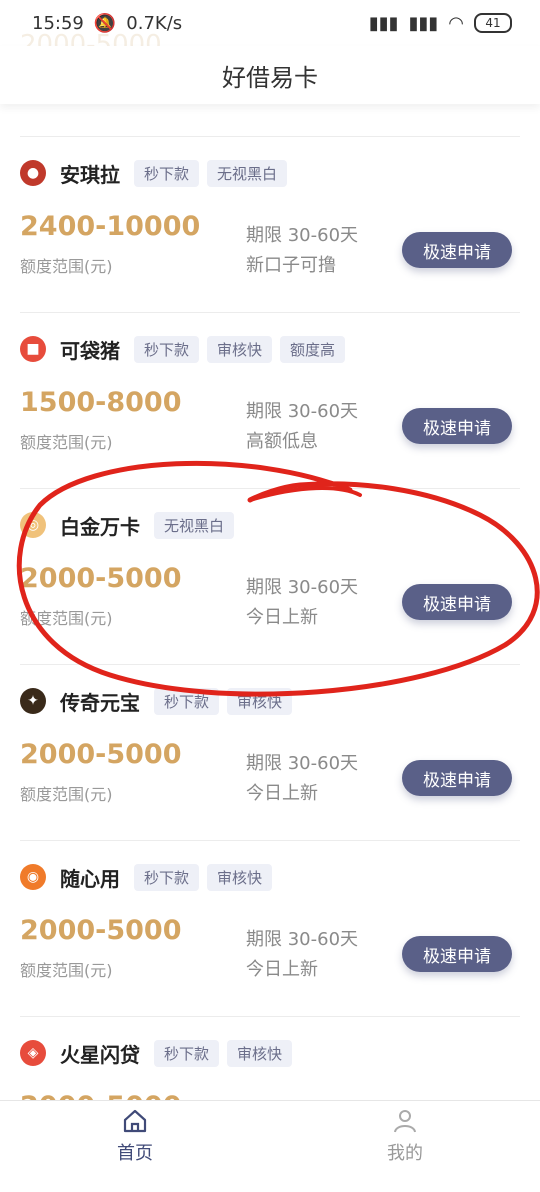  Describe the element at coordinates (58, 23) in the screenshot. I see `status-time: 15:59` at that location.